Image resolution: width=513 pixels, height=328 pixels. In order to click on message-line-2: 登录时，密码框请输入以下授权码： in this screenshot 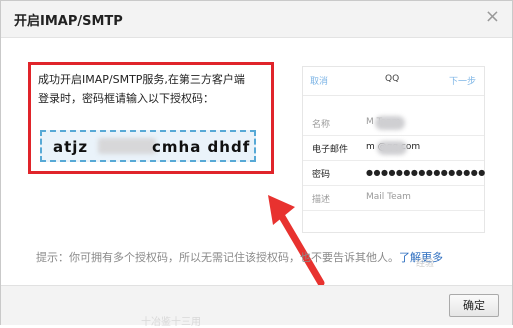, I will do `click(126, 98)`.